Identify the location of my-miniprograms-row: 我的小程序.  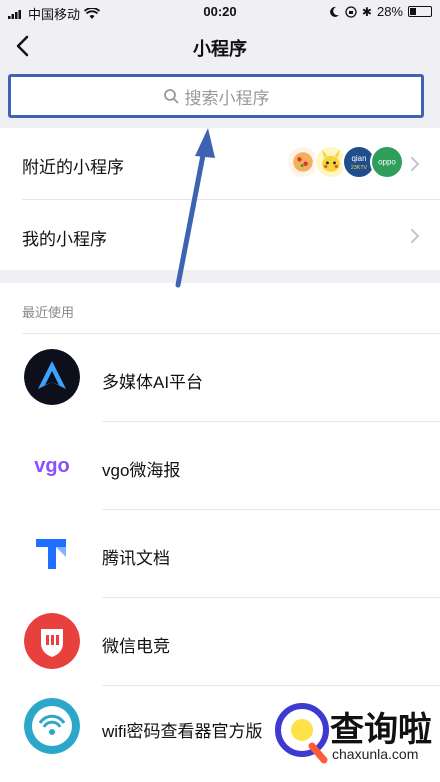
(220, 236).